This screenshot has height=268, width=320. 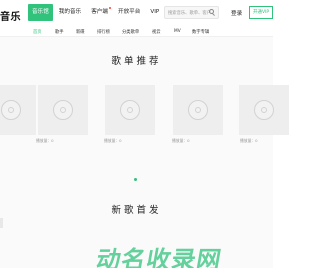 What do you see at coordinates (236, 13) in the screenshot?
I see `login-link: 登录` at bounding box center [236, 13].